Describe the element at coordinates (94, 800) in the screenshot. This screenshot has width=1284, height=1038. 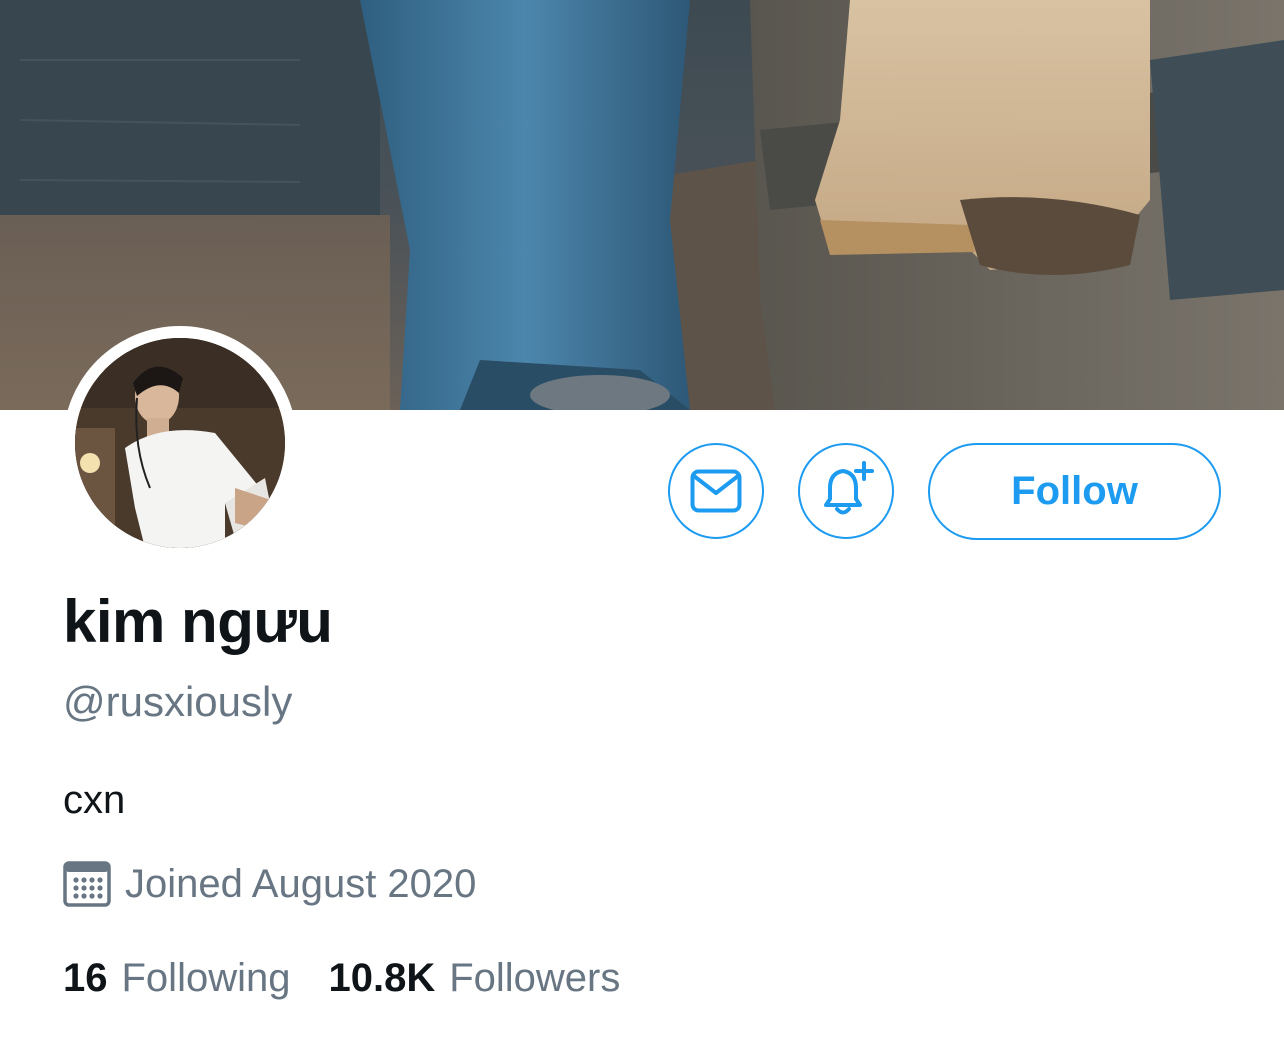
I see `profile-bio: cxn` at that location.